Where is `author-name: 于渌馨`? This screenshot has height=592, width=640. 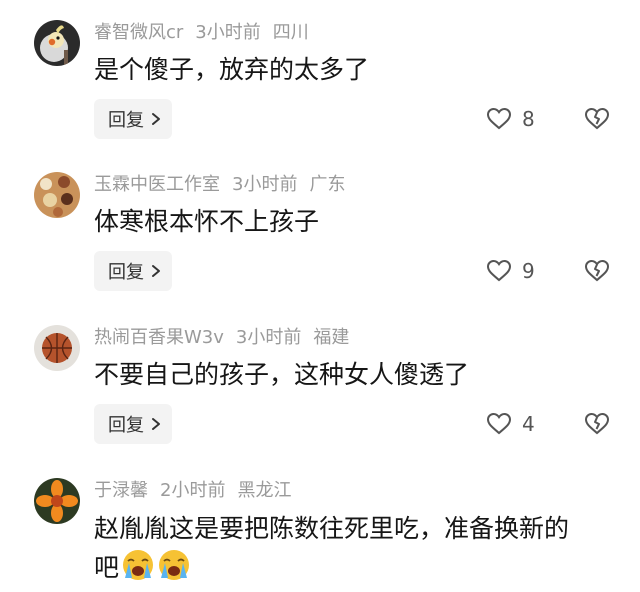
author-name: 于渌馨 is located at coordinates (121, 490).